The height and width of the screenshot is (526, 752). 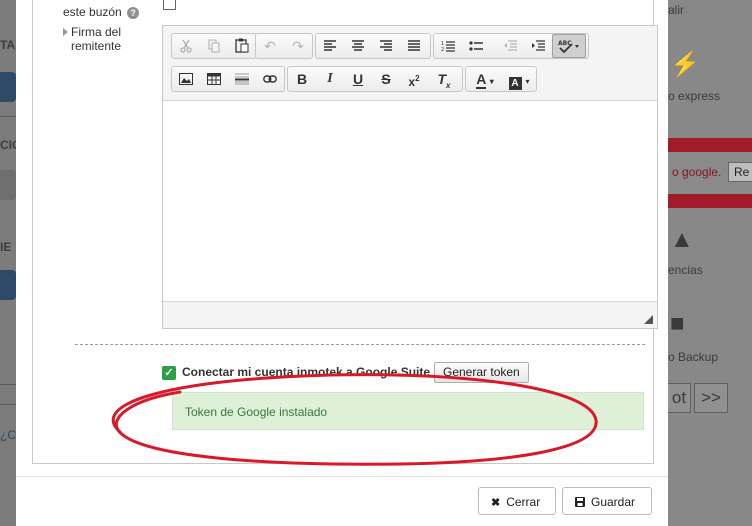 What do you see at coordinates (386, 79) in the screenshot?
I see `strikethrough-icon: S` at bounding box center [386, 79].